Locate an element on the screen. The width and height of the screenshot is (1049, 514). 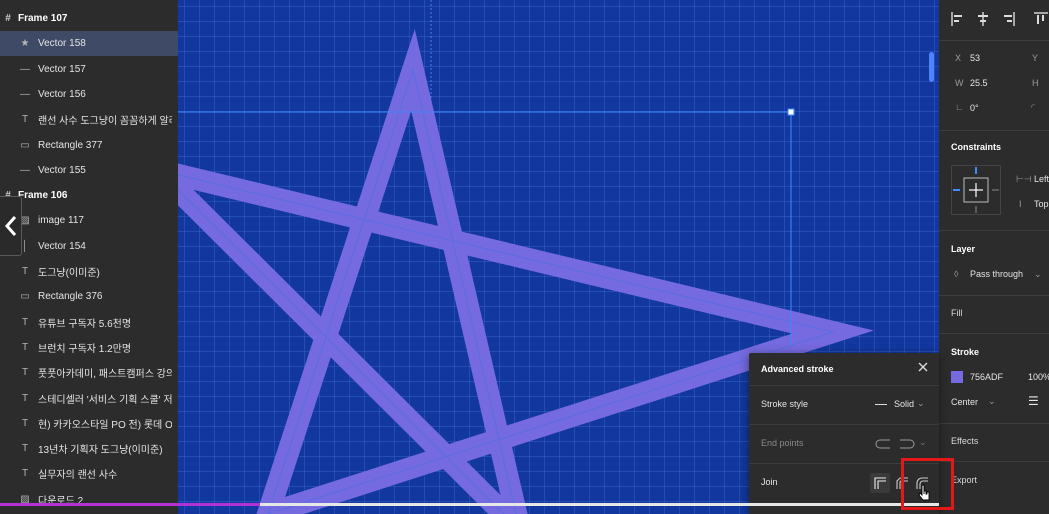
layer-row: ▨ image 117 is located at coordinates (89, 220).